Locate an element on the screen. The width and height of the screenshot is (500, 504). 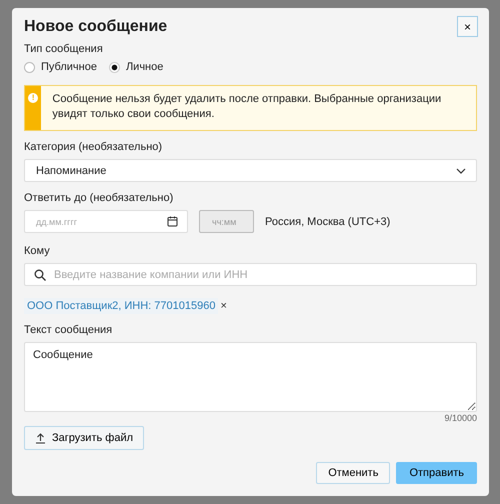
field-label: Ответить до (необязательно) is located at coordinates (99, 198).